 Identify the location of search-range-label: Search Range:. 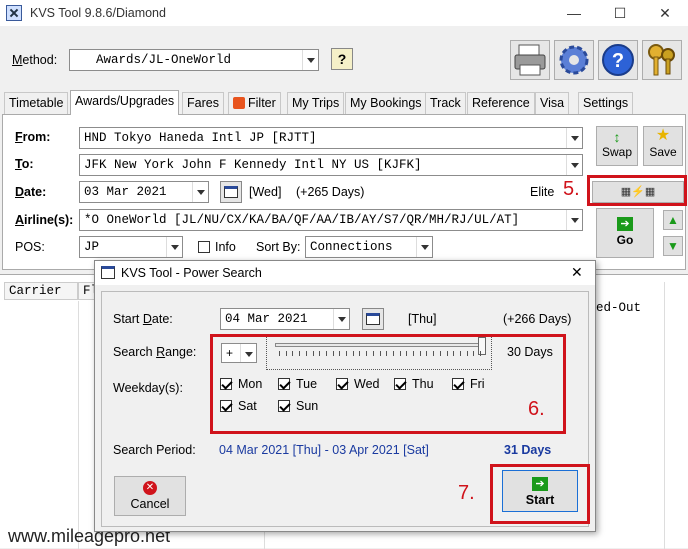
(155, 352).